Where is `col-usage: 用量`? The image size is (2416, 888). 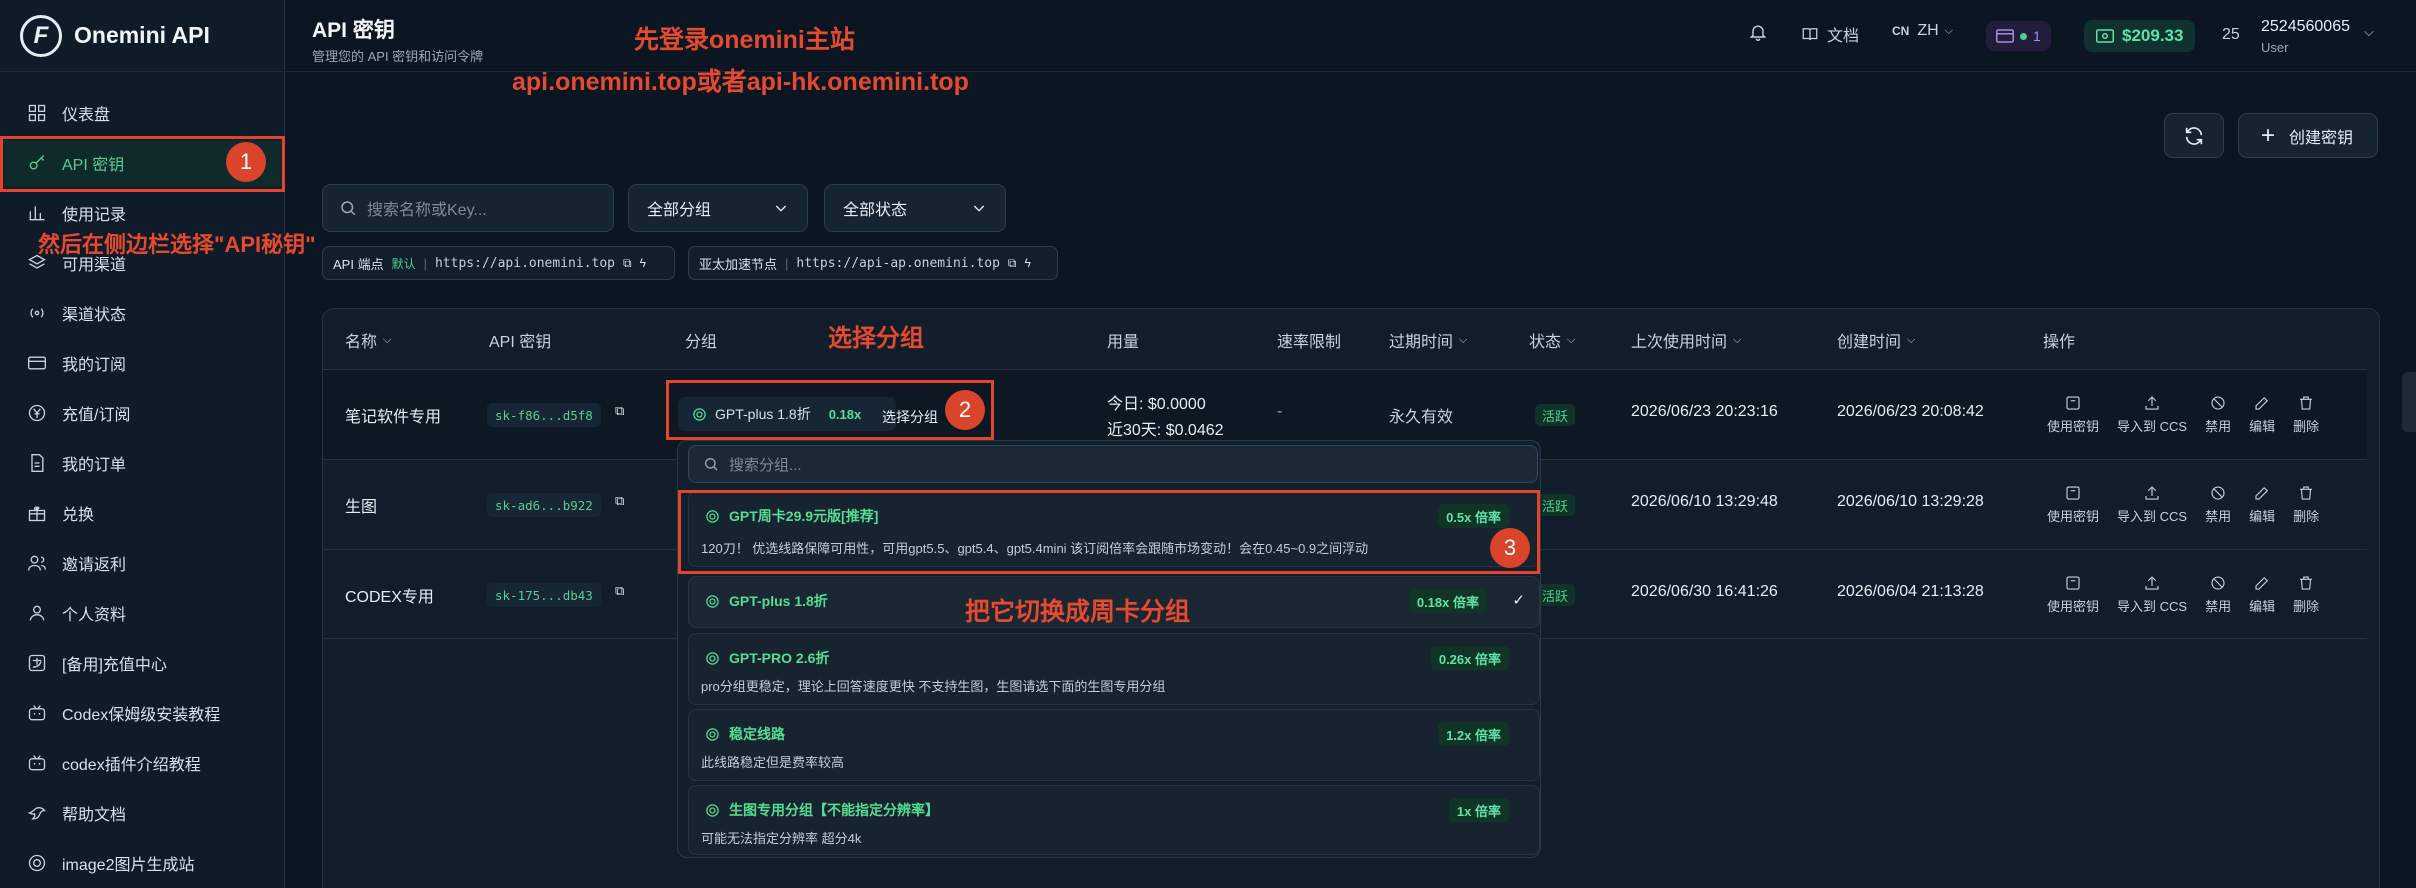
col-usage: 用量 is located at coordinates (1123, 342).